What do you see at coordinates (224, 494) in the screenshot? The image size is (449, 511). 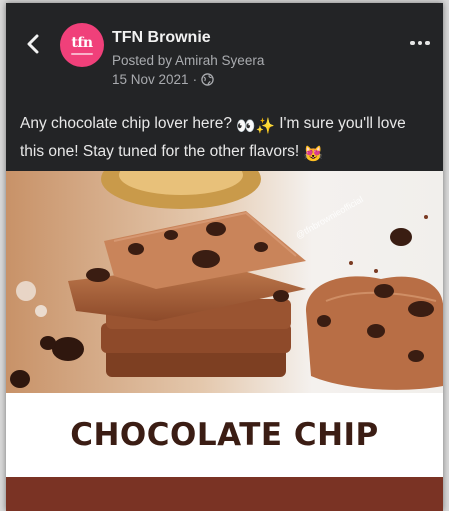 I see `image-footer-bar` at bounding box center [224, 494].